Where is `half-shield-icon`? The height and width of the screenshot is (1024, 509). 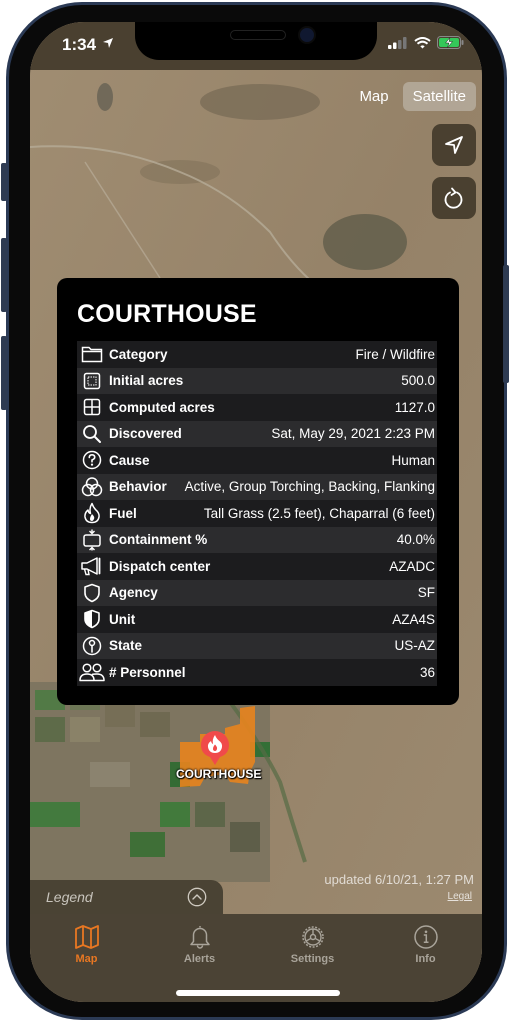 half-shield-icon is located at coordinates (92, 619).